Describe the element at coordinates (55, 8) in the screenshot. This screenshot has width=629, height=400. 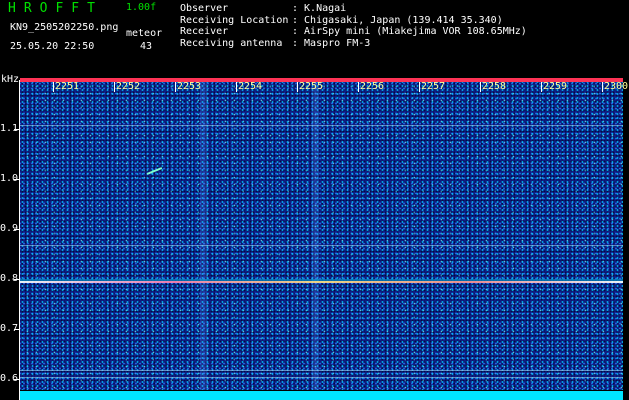
I see `app-name: HROFFT` at that location.